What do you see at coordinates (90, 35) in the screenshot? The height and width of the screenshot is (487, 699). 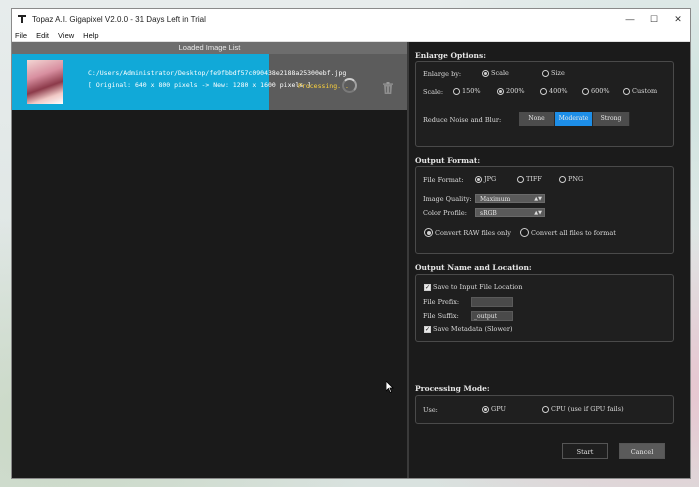 I see `menu-help: Help` at bounding box center [90, 35].